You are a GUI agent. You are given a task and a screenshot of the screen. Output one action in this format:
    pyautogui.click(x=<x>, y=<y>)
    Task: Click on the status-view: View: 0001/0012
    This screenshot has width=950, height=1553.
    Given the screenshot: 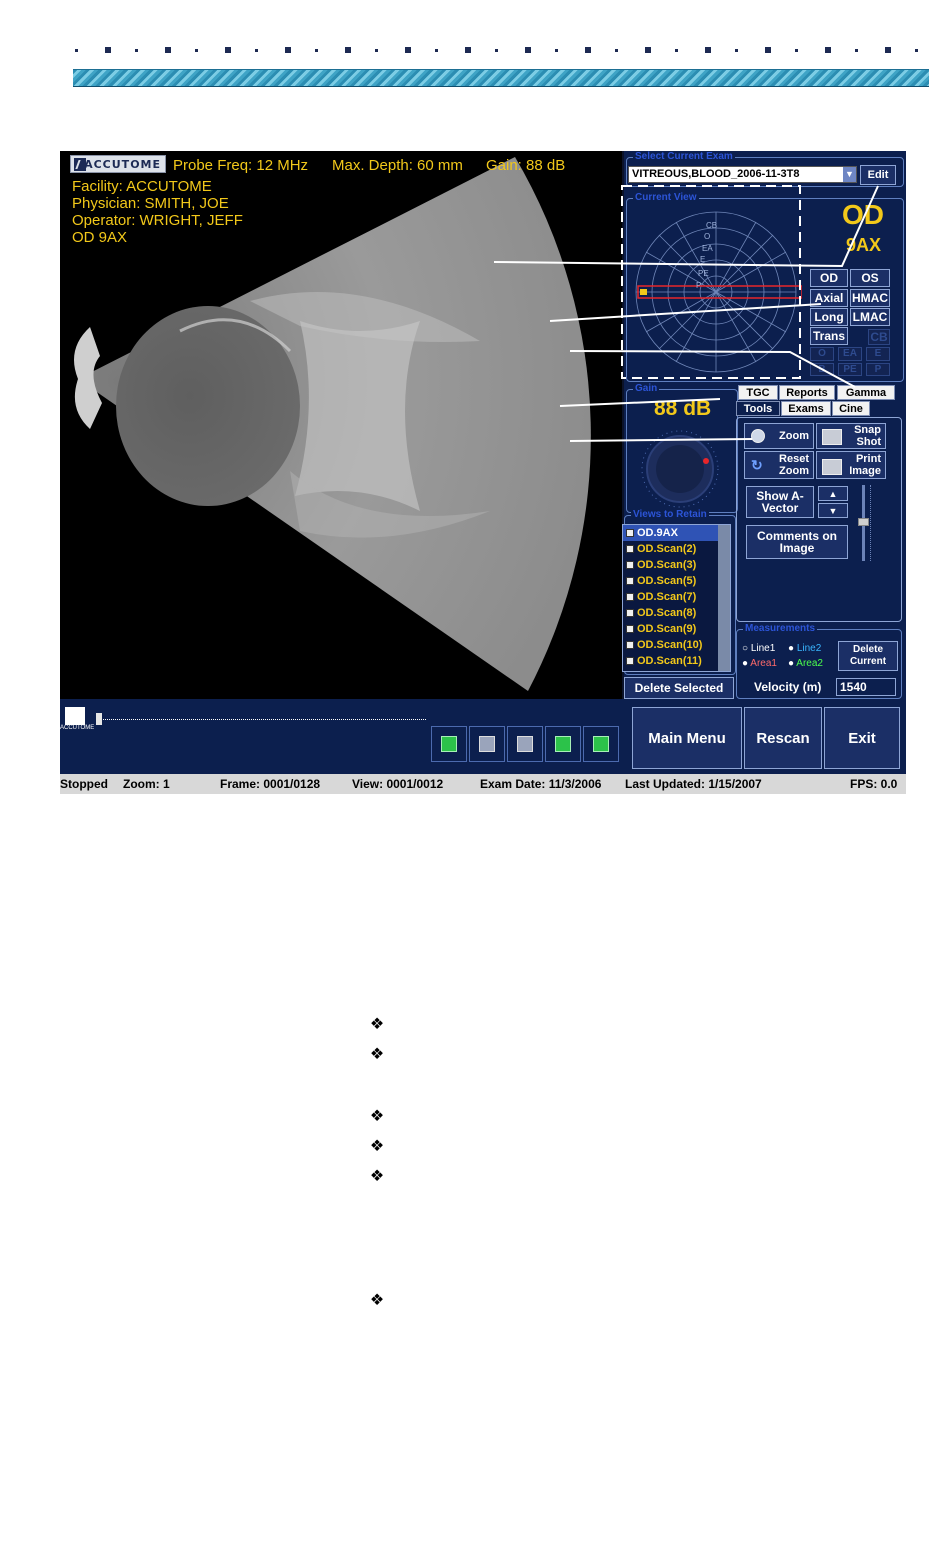 What is the action you would take?
    pyautogui.click(x=398, y=784)
    